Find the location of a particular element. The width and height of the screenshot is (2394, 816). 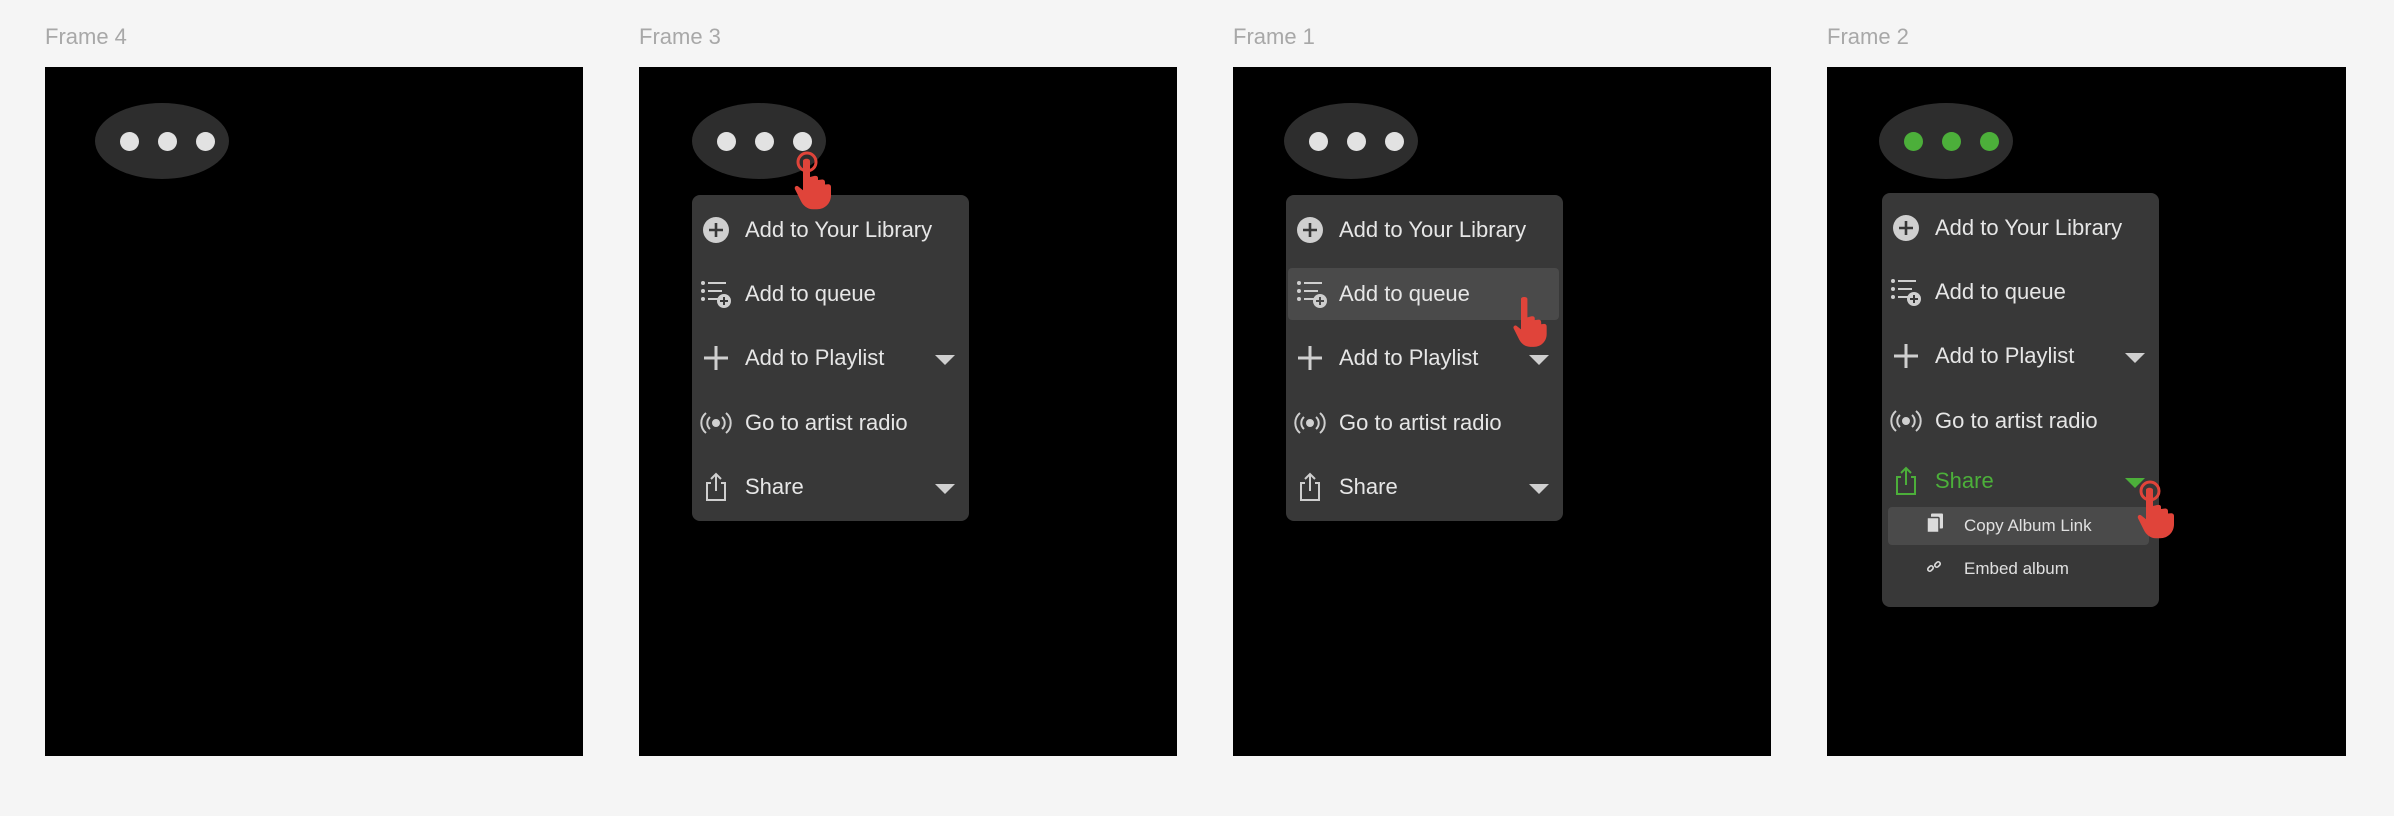

frame-1-label: Frame 1 is located at coordinates (1274, 36).